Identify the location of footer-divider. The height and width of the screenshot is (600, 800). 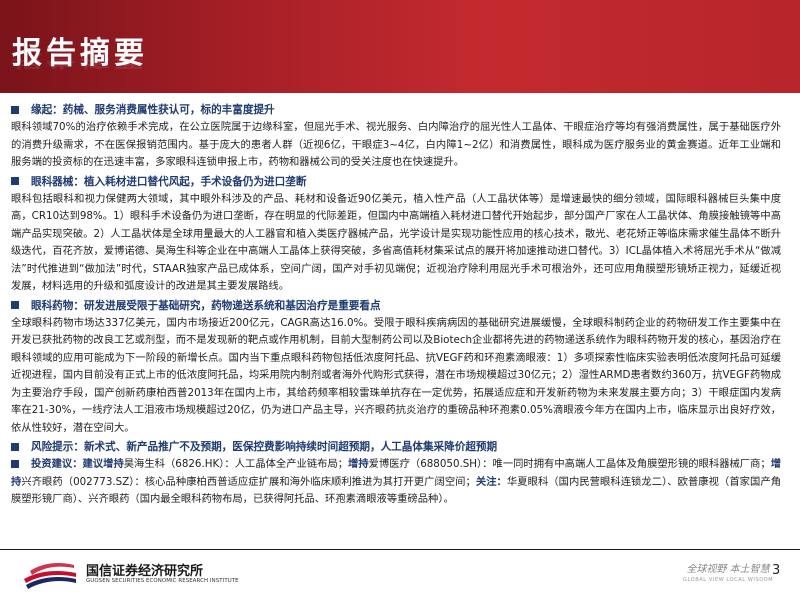
(400, 549).